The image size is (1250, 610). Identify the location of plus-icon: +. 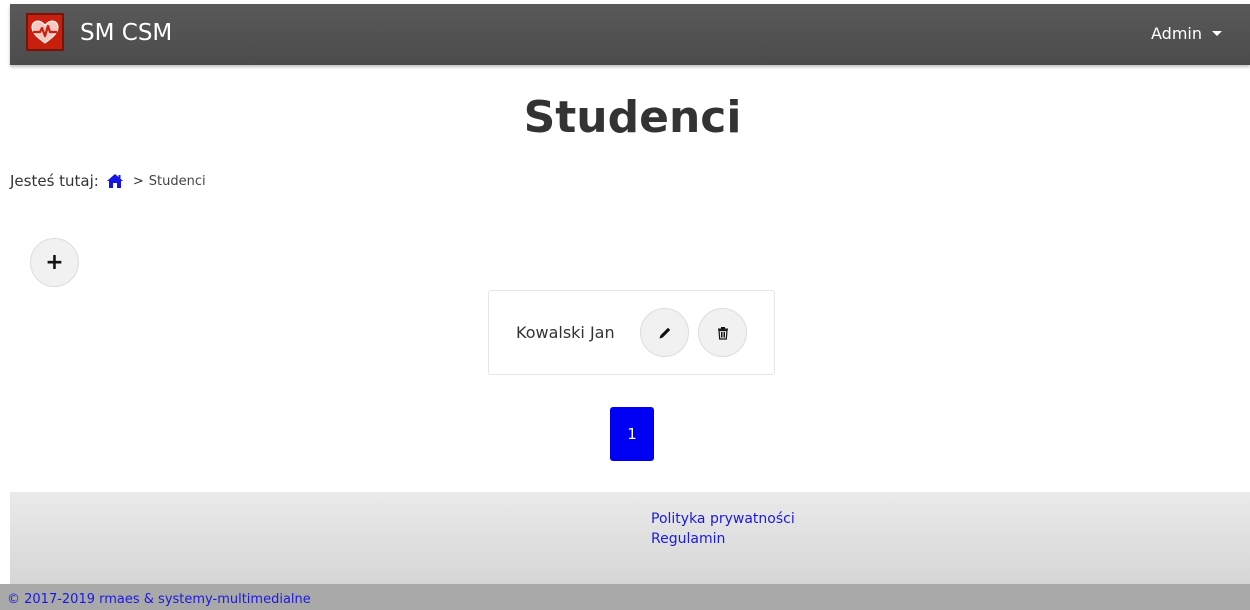
(54, 262).